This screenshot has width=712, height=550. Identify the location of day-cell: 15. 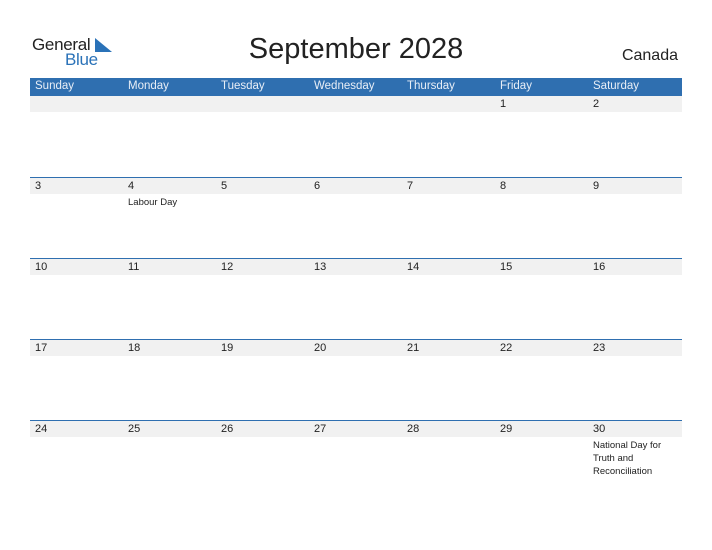
(541, 299).